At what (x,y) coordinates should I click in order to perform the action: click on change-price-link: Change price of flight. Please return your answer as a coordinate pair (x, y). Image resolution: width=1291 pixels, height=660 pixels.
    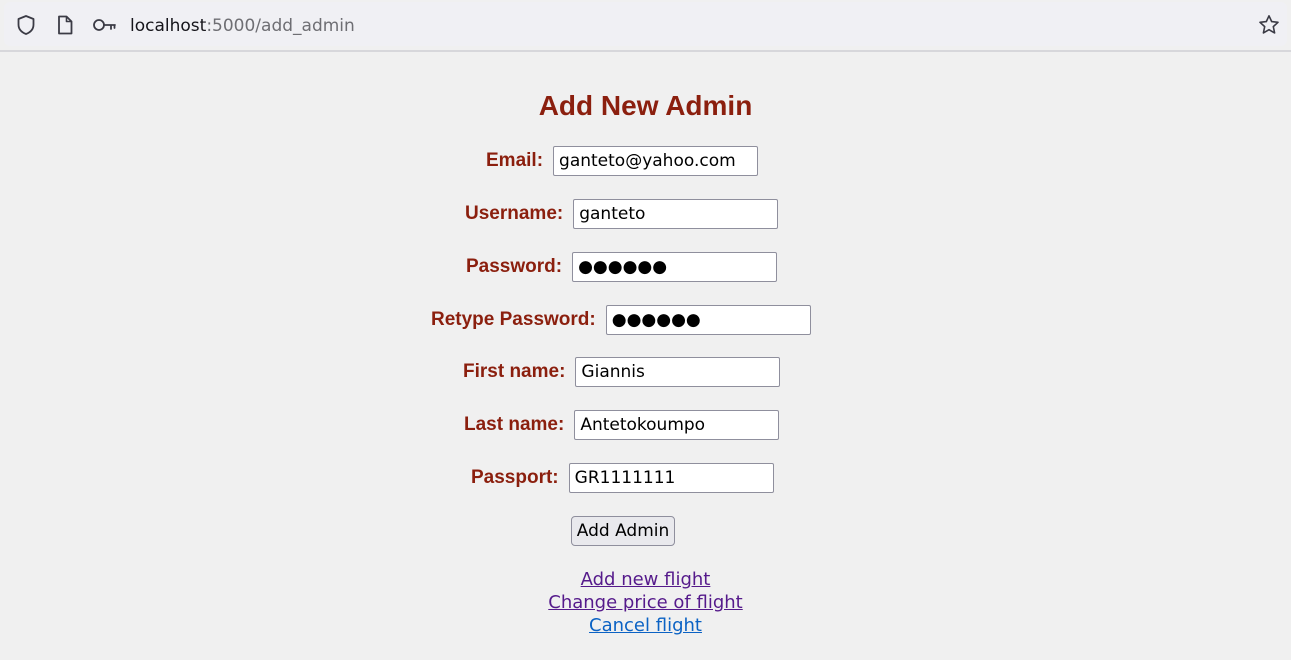
    Looking at the image, I should click on (645, 602).